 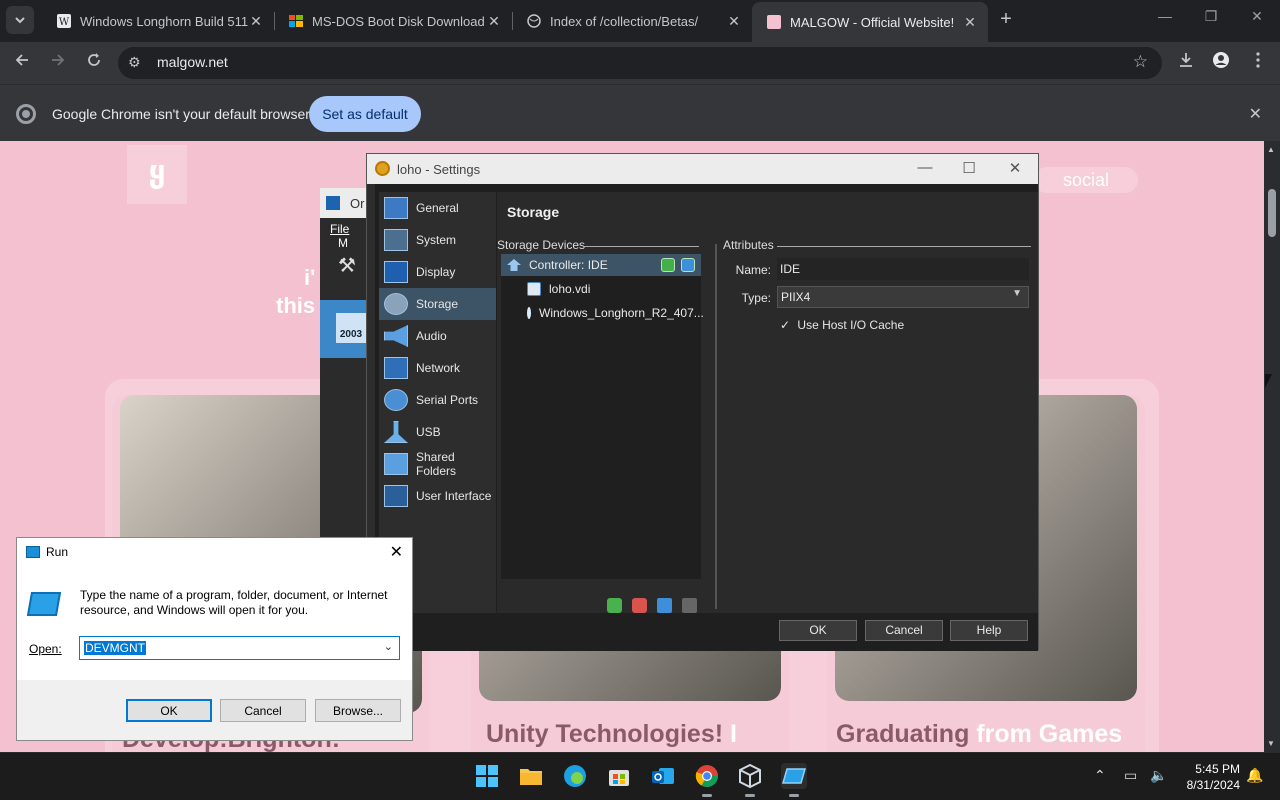 What do you see at coordinates (640, 776) in the screenshot?
I see `windows-taskbar: ⌃ ▭ 🔈 5:45 PM 8/31/2024 🔔` at bounding box center [640, 776].